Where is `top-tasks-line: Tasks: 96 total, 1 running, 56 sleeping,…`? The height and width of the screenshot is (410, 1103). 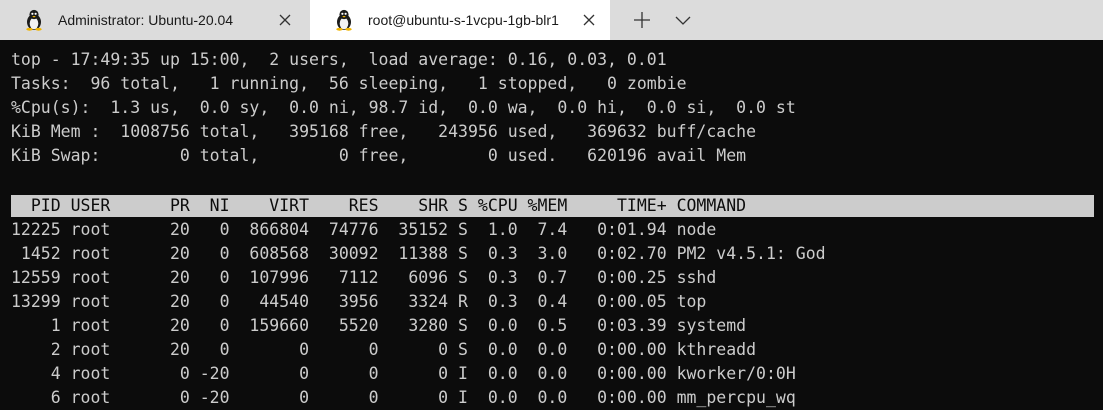 top-tasks-line: Tasks: 96 total, 1 running, 56 sleeping,… is located at coordinates (349, 83).